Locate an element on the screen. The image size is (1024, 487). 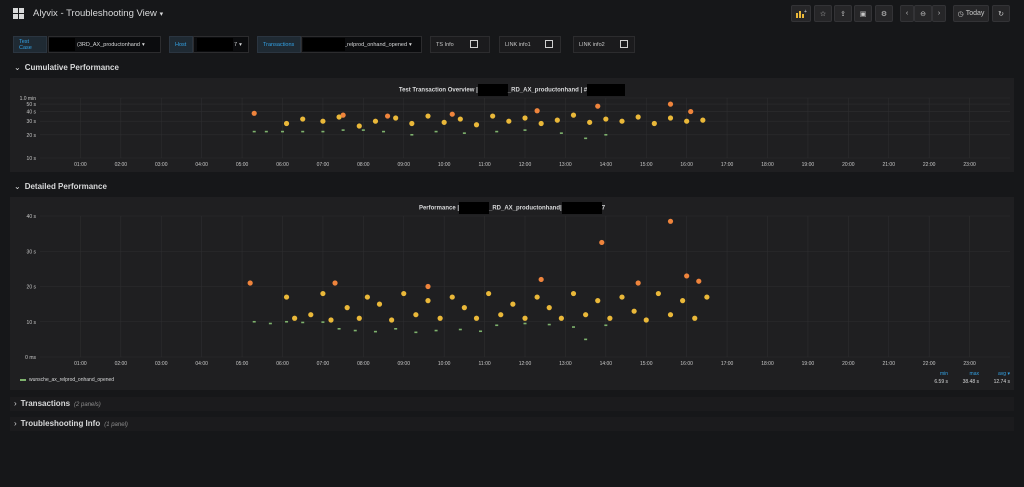
x-tick-label: 18:00 is located at coordinates (767, 364).